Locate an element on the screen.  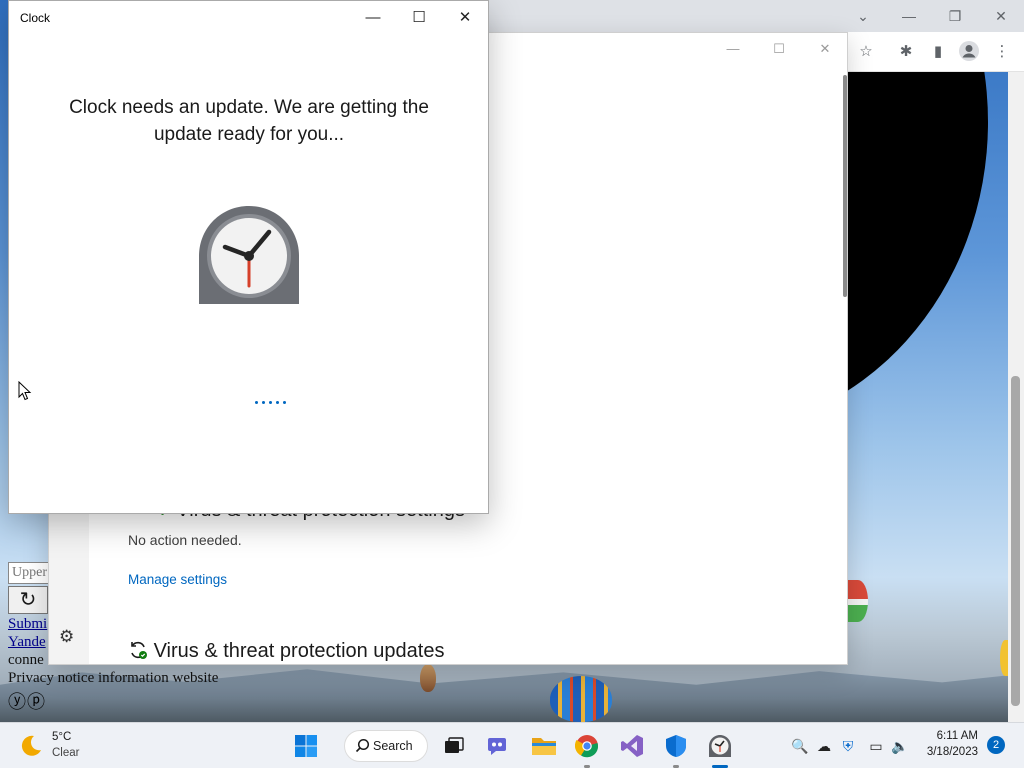
threat-settings-status: No action needed. is located at coordinates (185, 540).